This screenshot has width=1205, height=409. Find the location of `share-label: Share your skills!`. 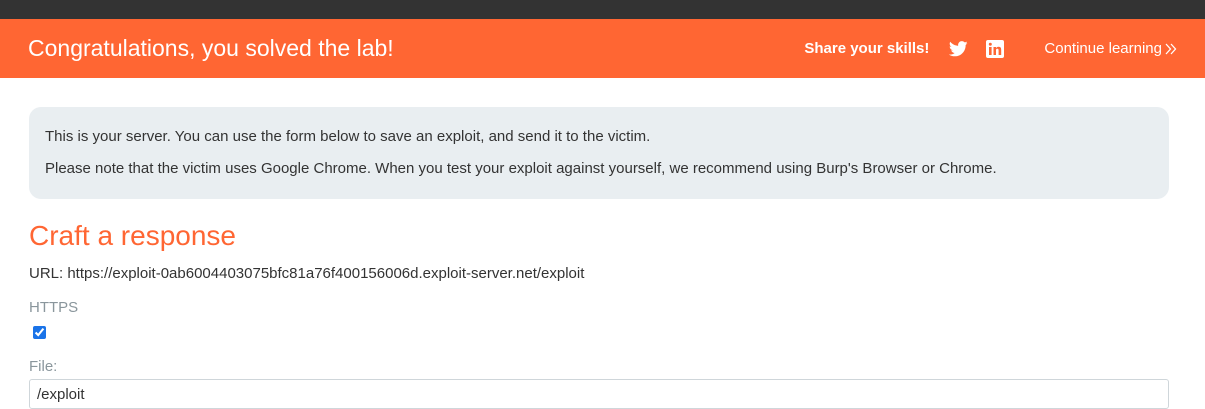

share-label: Share your skills! is located at coordinates (867, 48).